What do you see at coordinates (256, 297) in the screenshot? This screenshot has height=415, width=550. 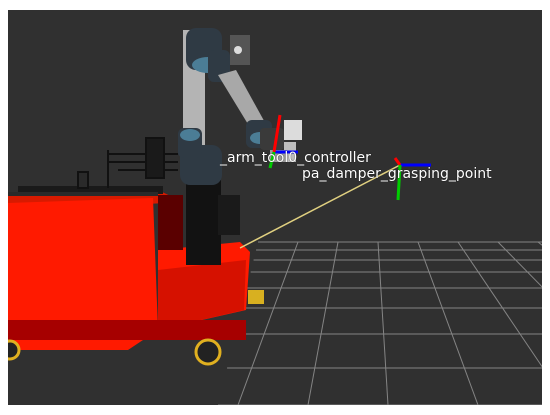 I see `yellow-block` at bounding box center [256, 297].